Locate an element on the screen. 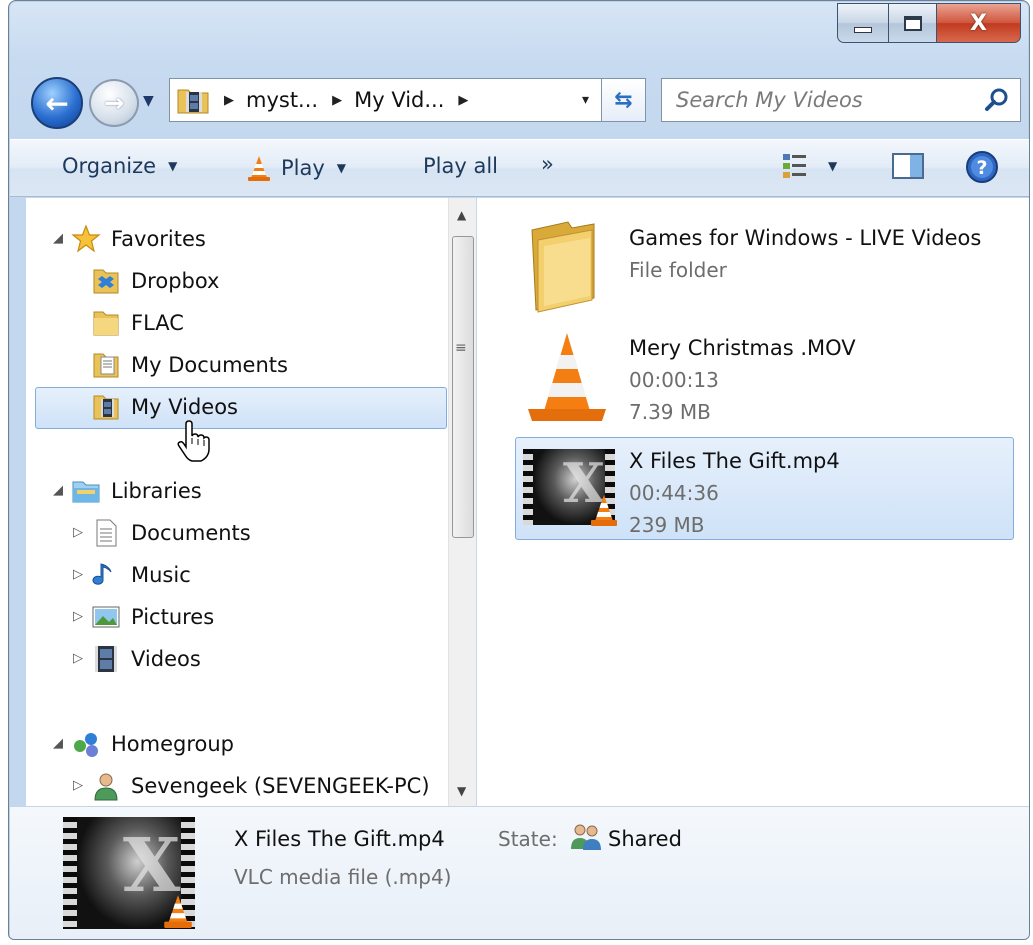 The height and width of the screenshot is (945, 1033). file-size: 7.39 MB is located at coordinates (670, 412).